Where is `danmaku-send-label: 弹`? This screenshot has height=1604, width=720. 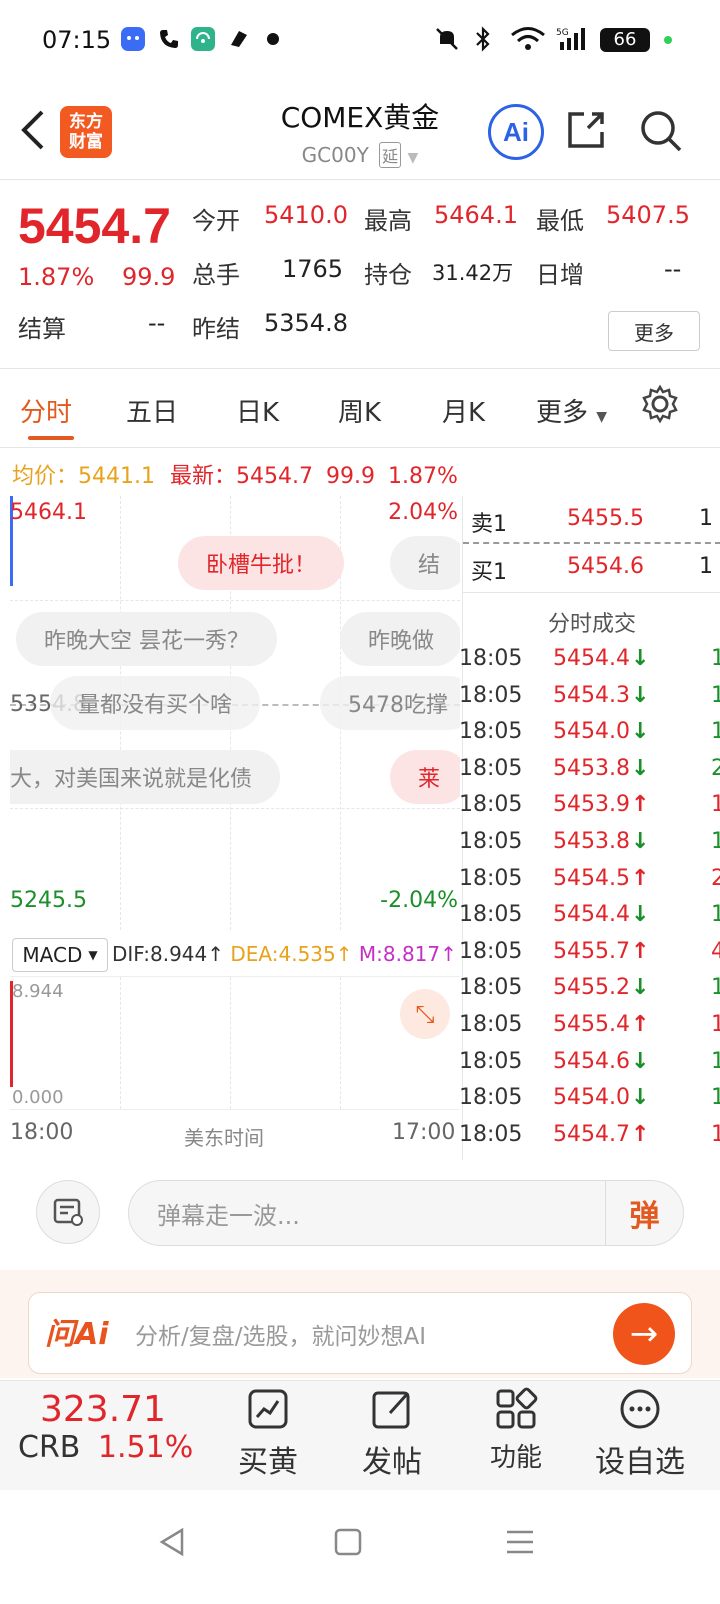
danmaku-send-label: 弹 is located at coordinates (644, 1216).